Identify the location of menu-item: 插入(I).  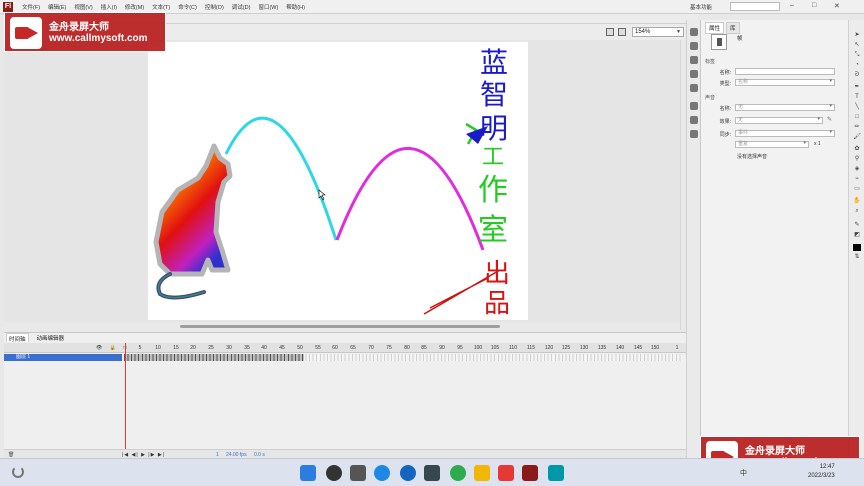
(109, 7).